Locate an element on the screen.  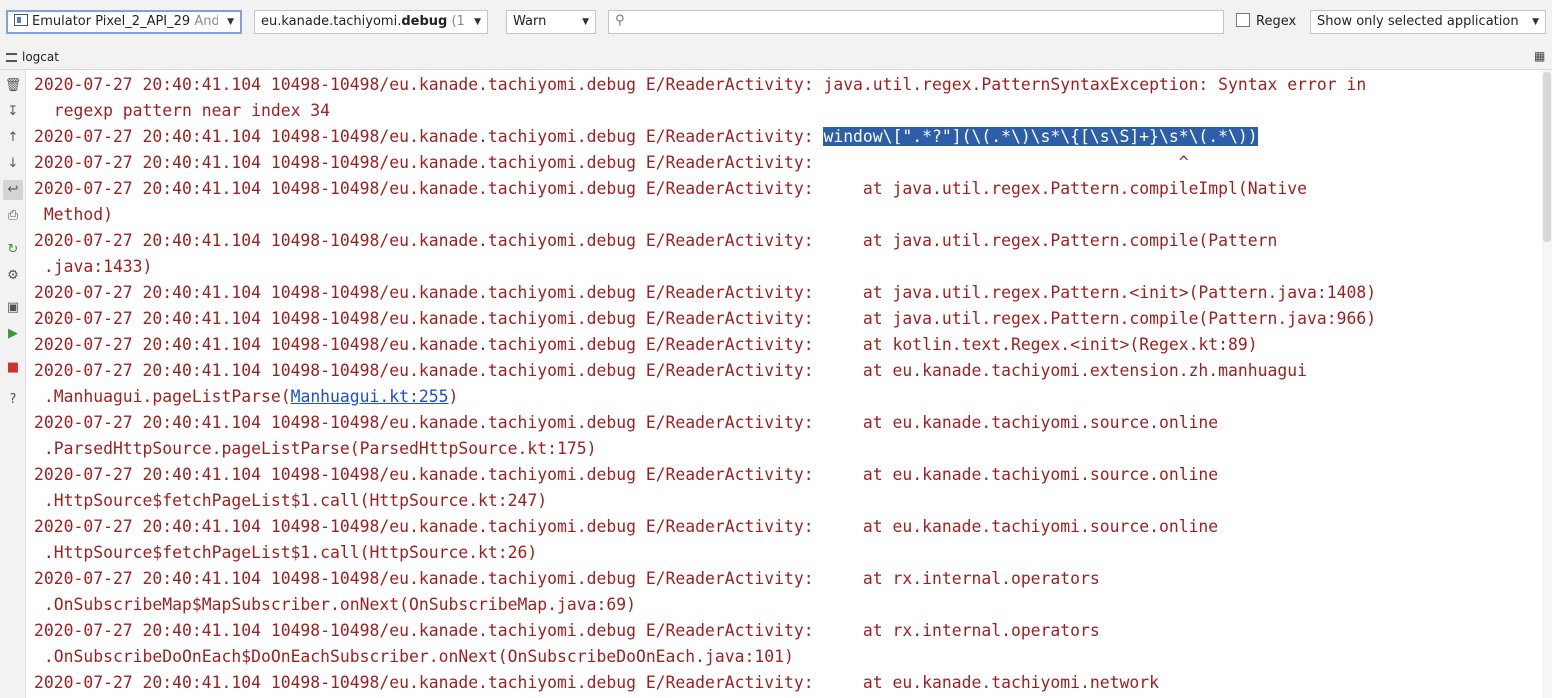
help-icon: ? is located at coordinates (13, 400).